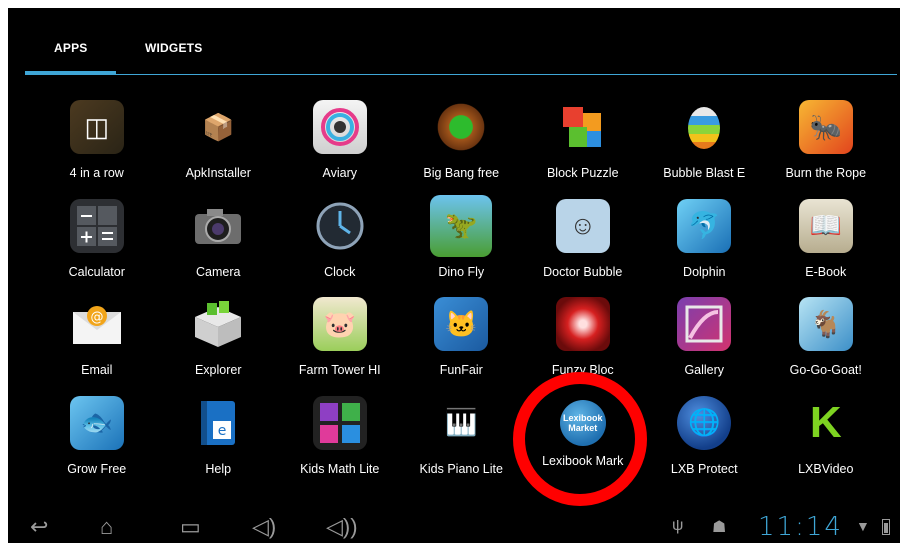 The width and height of the screenshot is (902, 545). Describe the element at coordinates (582, 173) in the screenshot. I see `app-label: Block Puzzle` at that location.